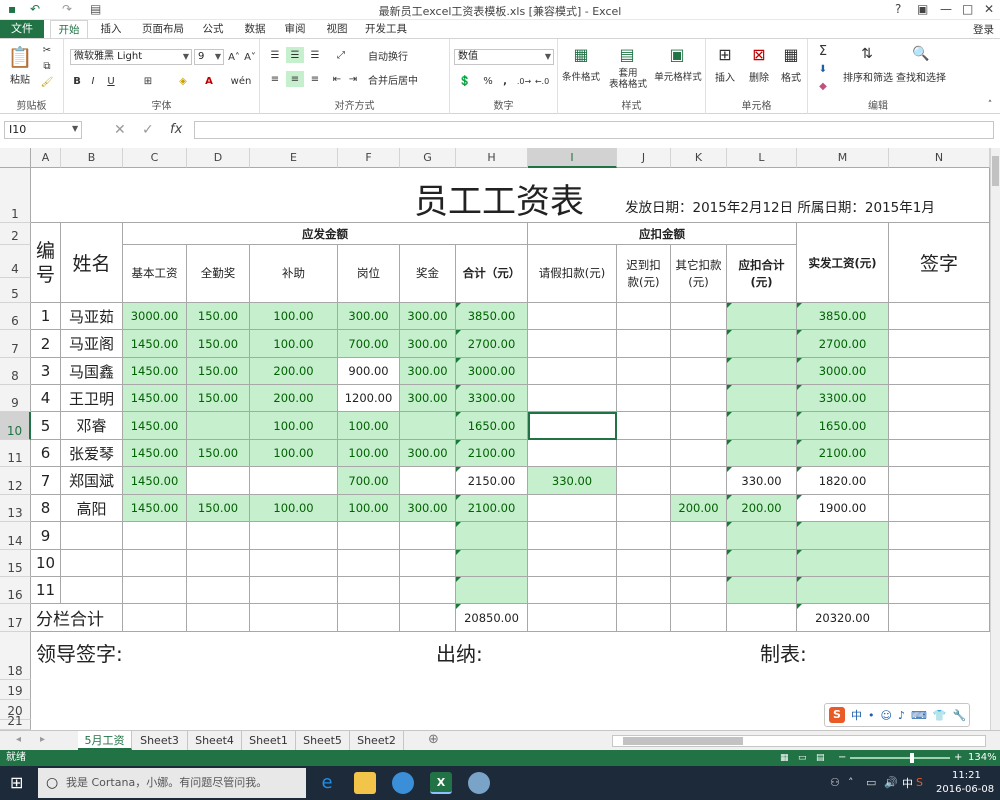 This screenshot has width=1000, height=800. What do you see at coordinates (111, 29) in the screenshot?
I see `tab-insert: 插入` at bounding box center [111, 29].